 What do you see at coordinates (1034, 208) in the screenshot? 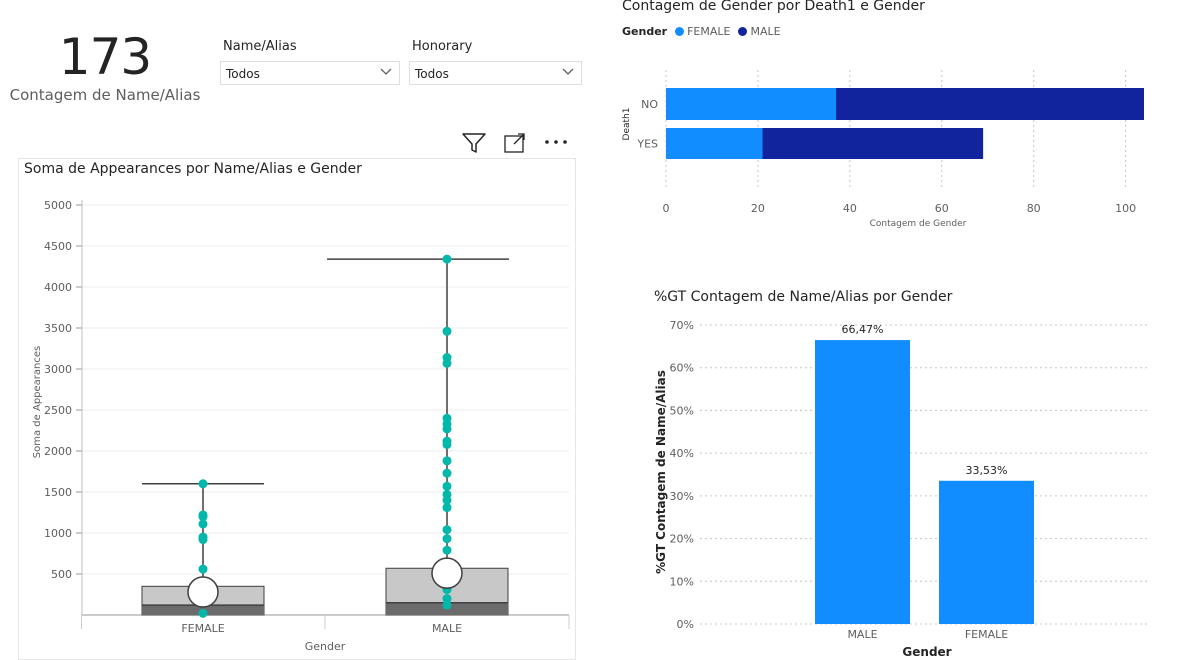
I see `x-tick-label: 80` at bounding box center [1034, 208].